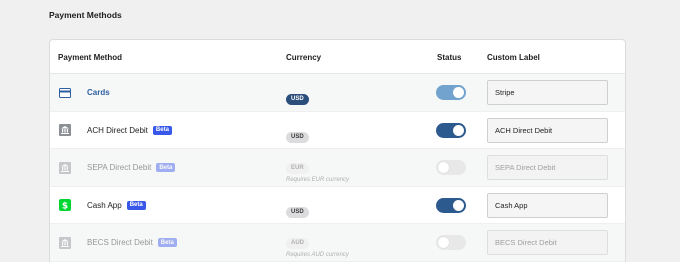  I want to click on custom-label-input-ach, so click(547, 130).